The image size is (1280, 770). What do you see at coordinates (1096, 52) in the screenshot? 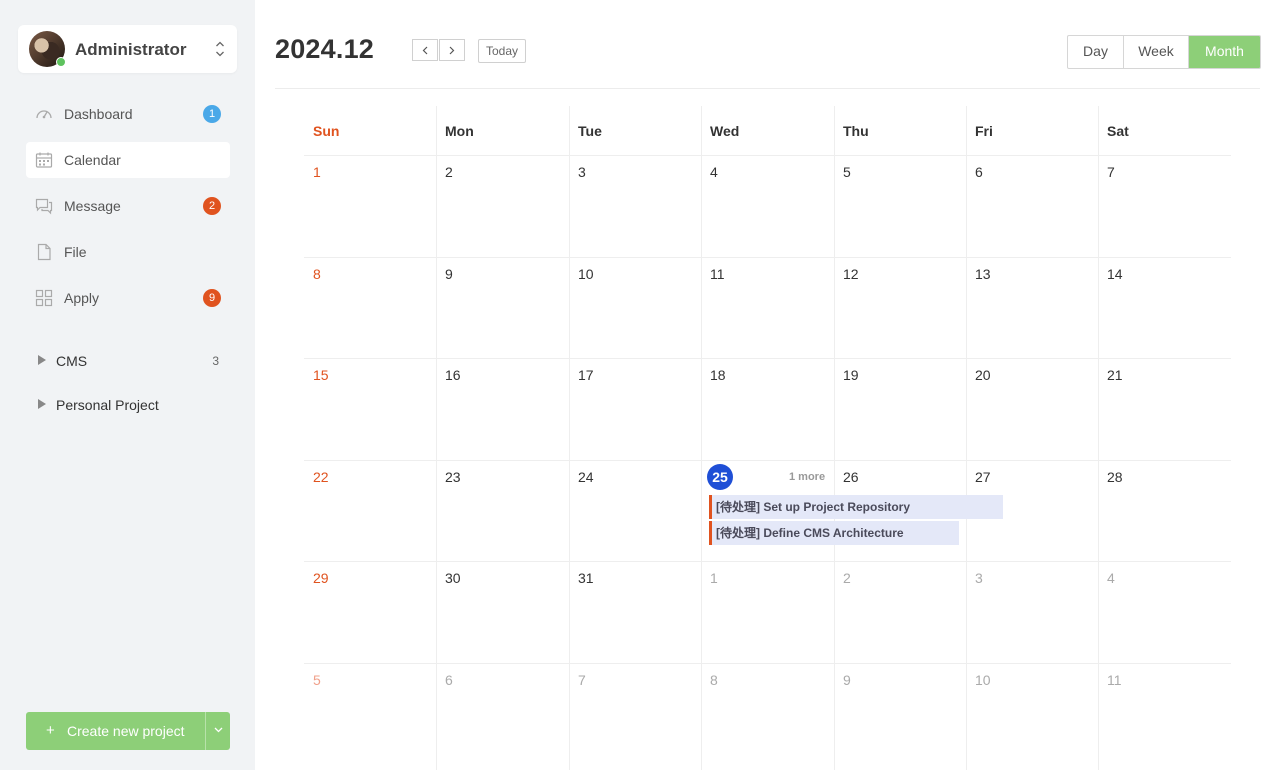
I see `view-day-button: Day` at bounding box center [1096, 52].